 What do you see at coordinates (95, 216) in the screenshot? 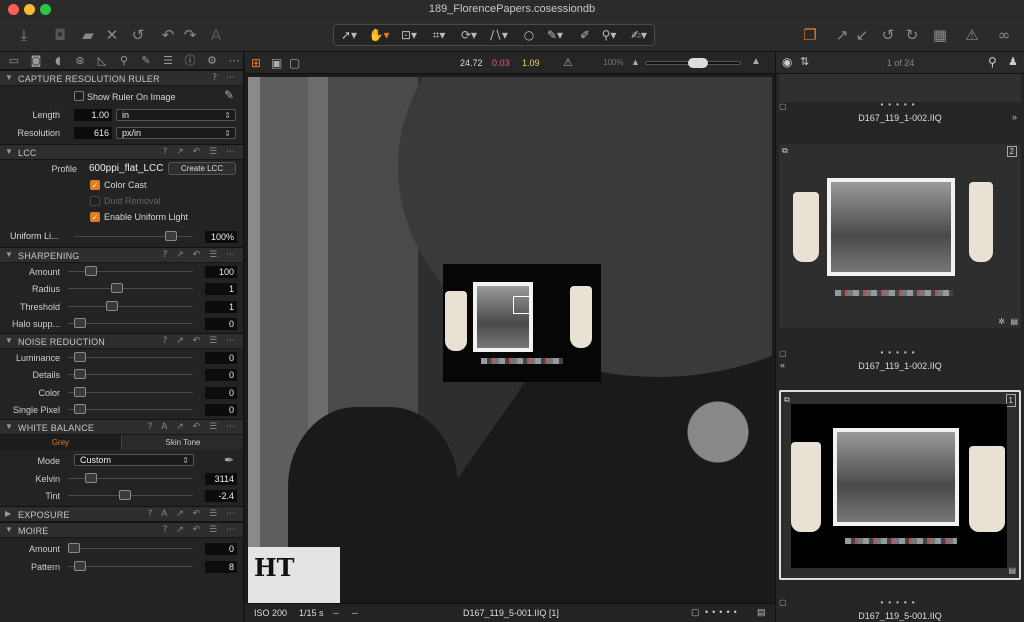
I see `uniform-light-checkbox: ✓` at bounding box center [95, 216].